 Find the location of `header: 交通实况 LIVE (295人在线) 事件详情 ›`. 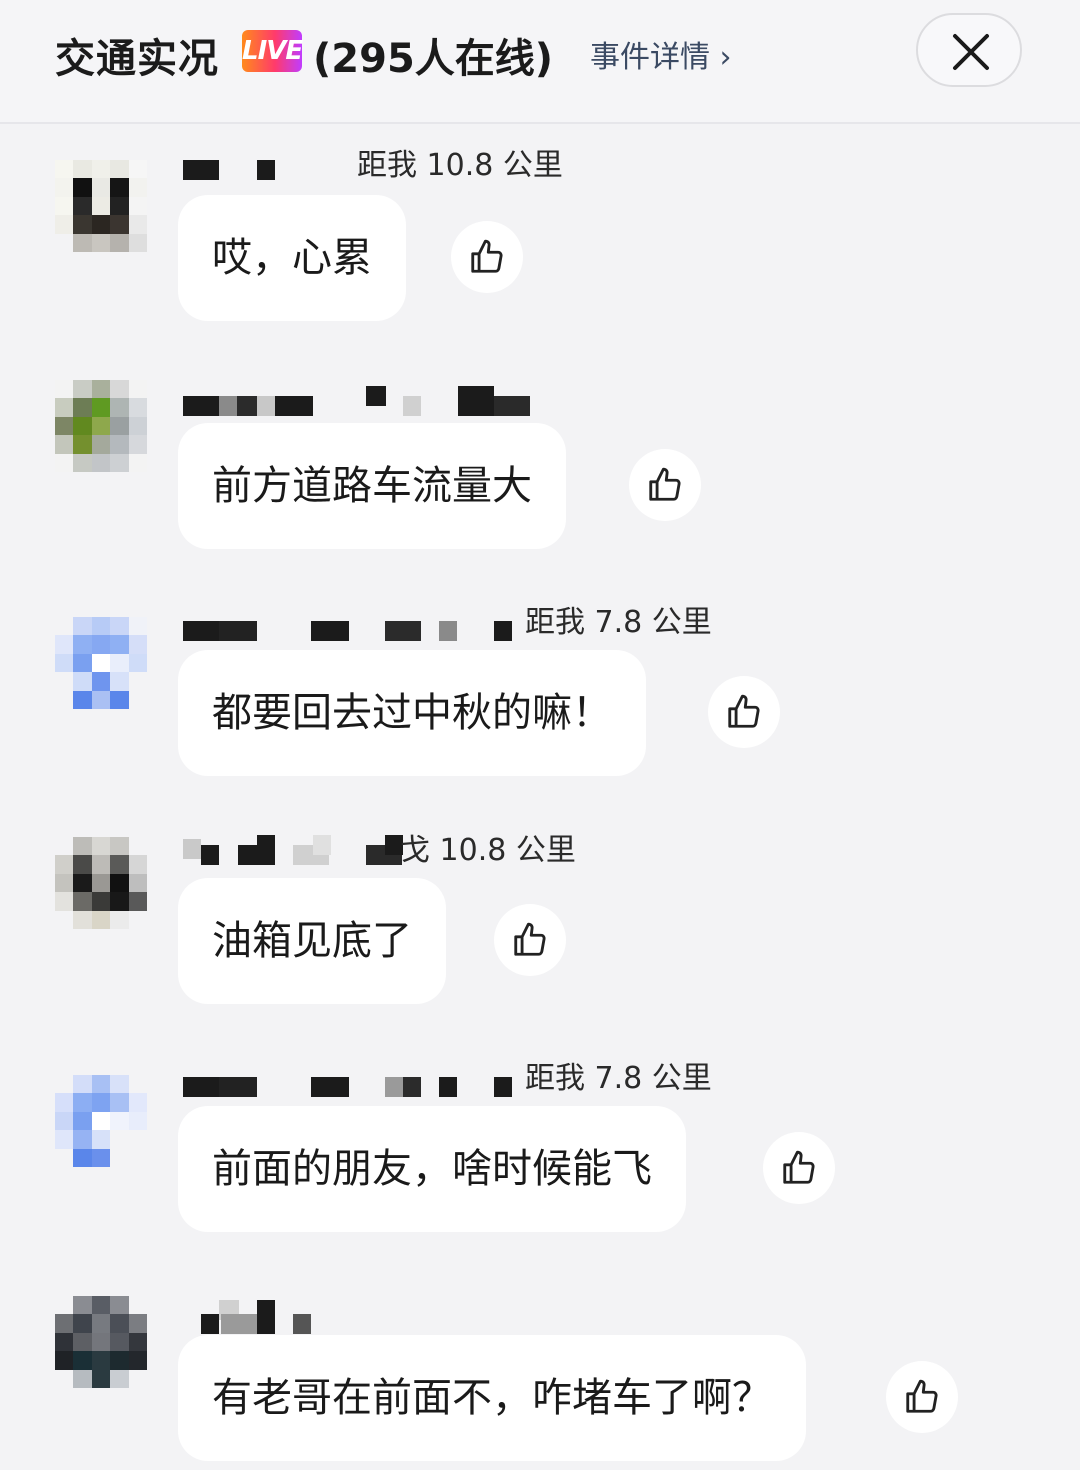

header: 交通实况 LIVE (295人在线) 事件详情 › is located at coordinates (540, 62).